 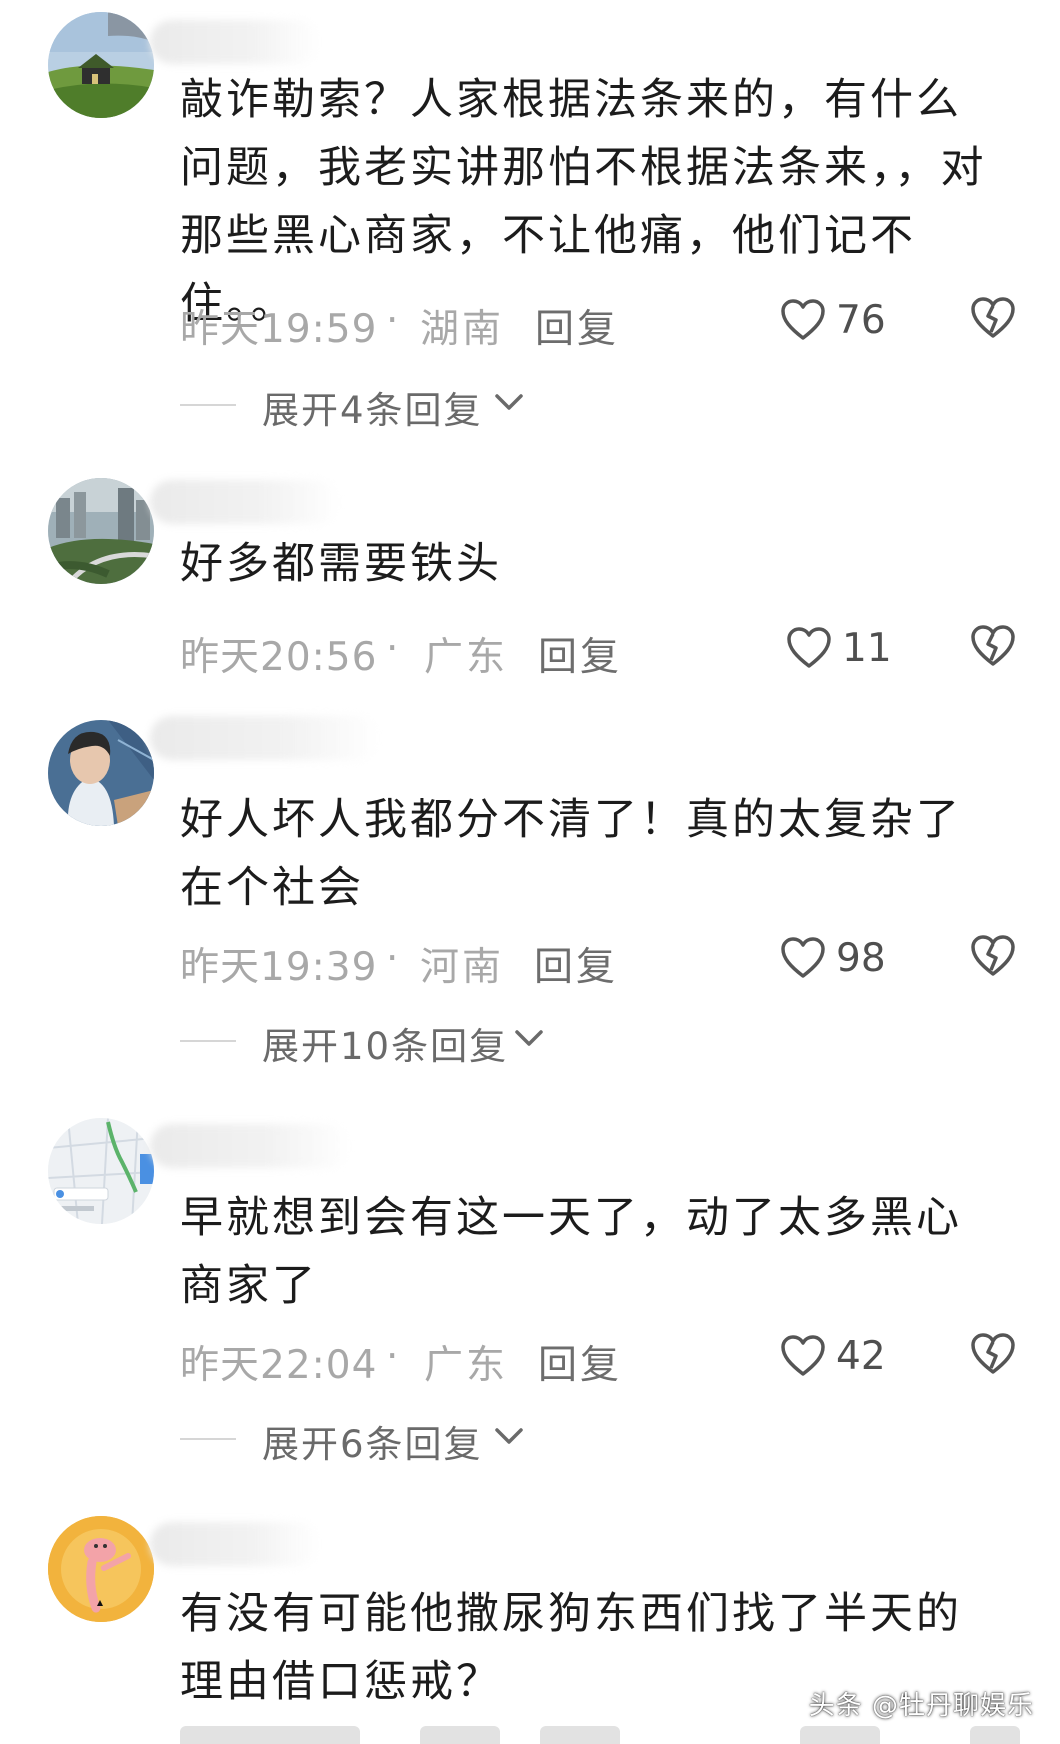 What do you see at coordinates (861, 320) in the screenshot?
I see `like-count: 76` at bounding box center [861, 320].